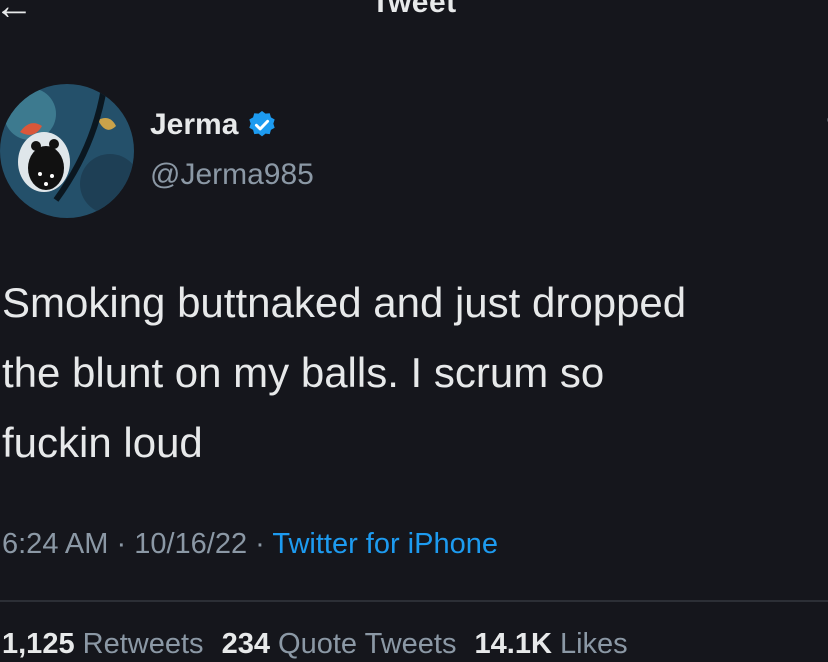  I want to click on tweet-source: Twitter for iPhone, so click(385, 544).